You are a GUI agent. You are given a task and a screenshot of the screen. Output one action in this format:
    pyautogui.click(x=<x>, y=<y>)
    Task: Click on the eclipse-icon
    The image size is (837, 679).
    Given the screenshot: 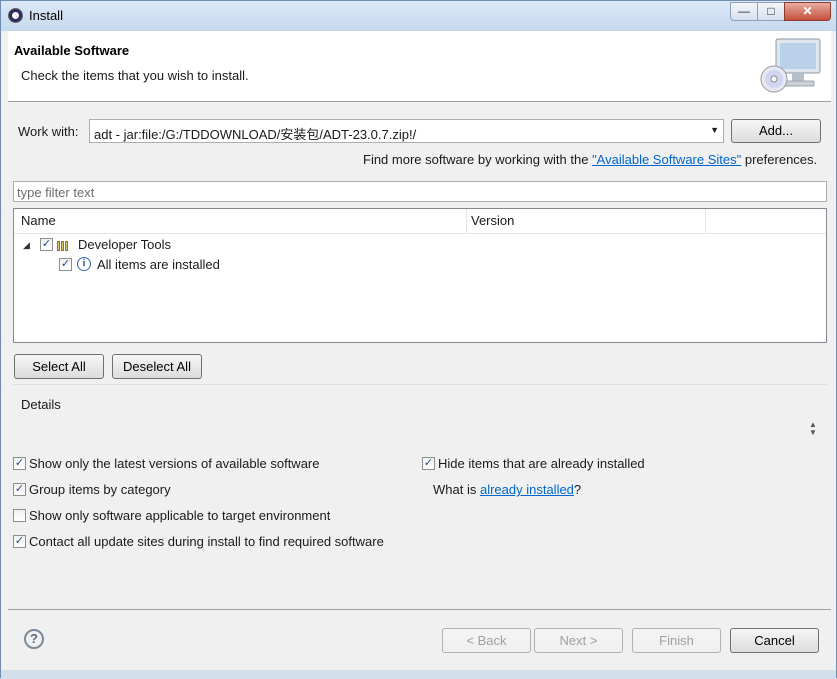 What is the action you would take?
    pyautogui.click(x=15, y=15)
    